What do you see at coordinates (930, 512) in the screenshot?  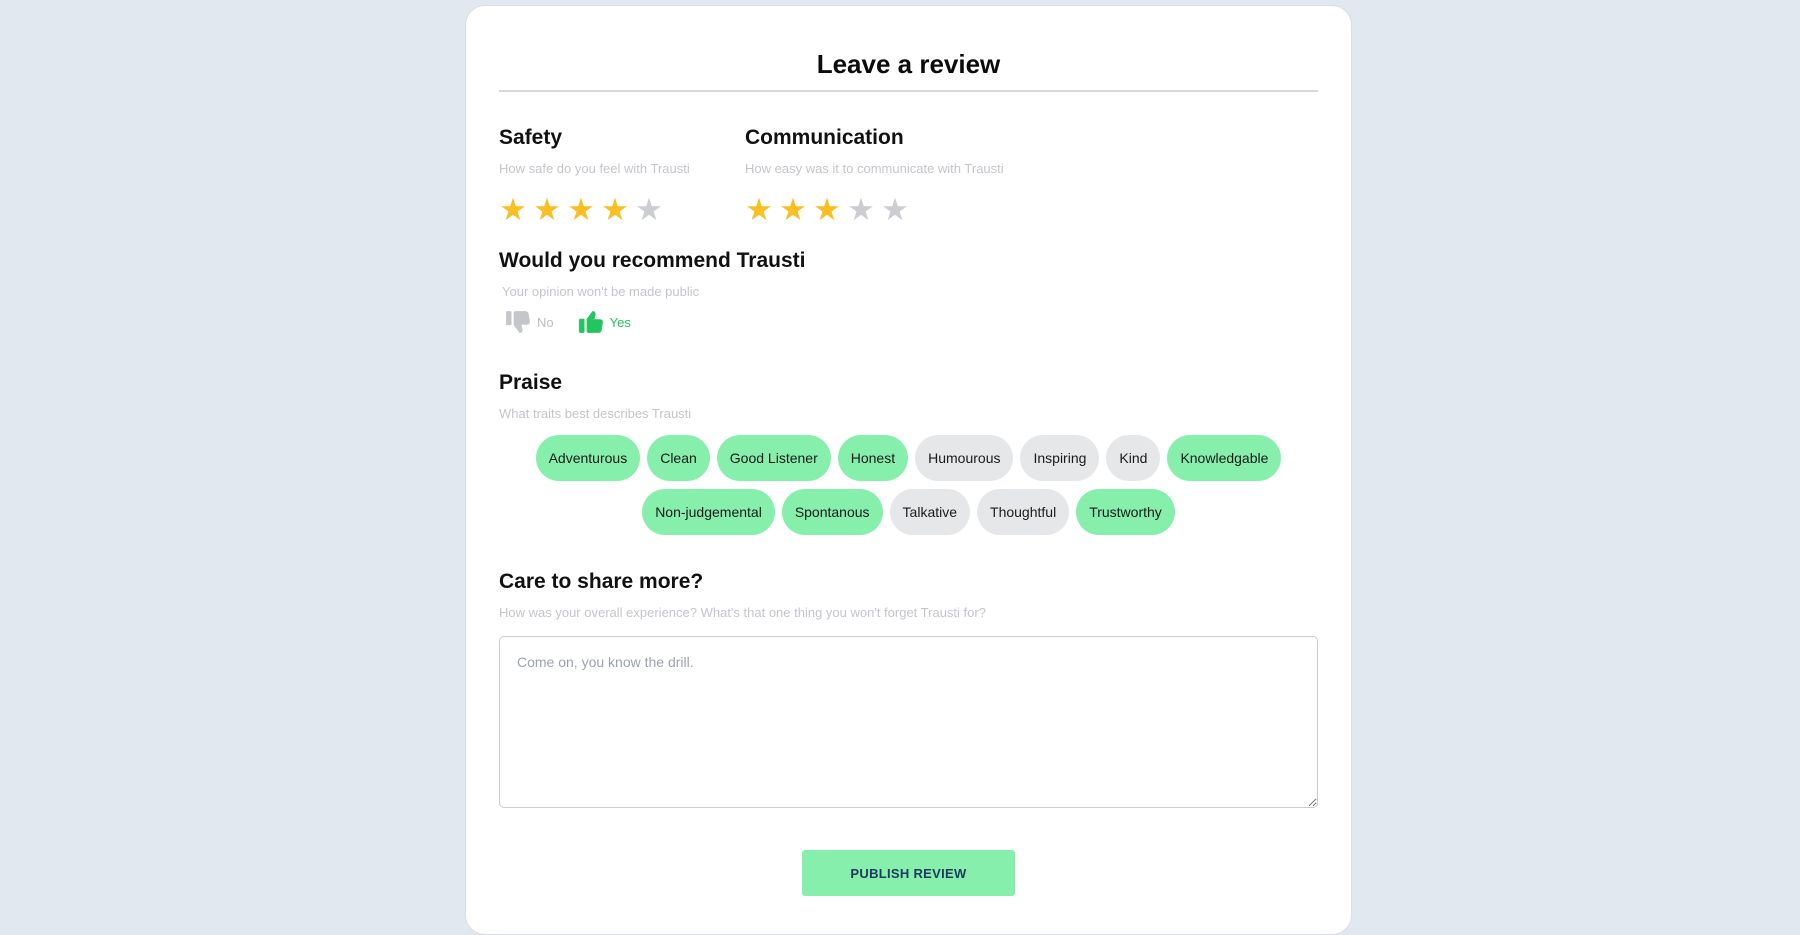 I see `trait-chip: Talkative` at bounding box center [930, 512].